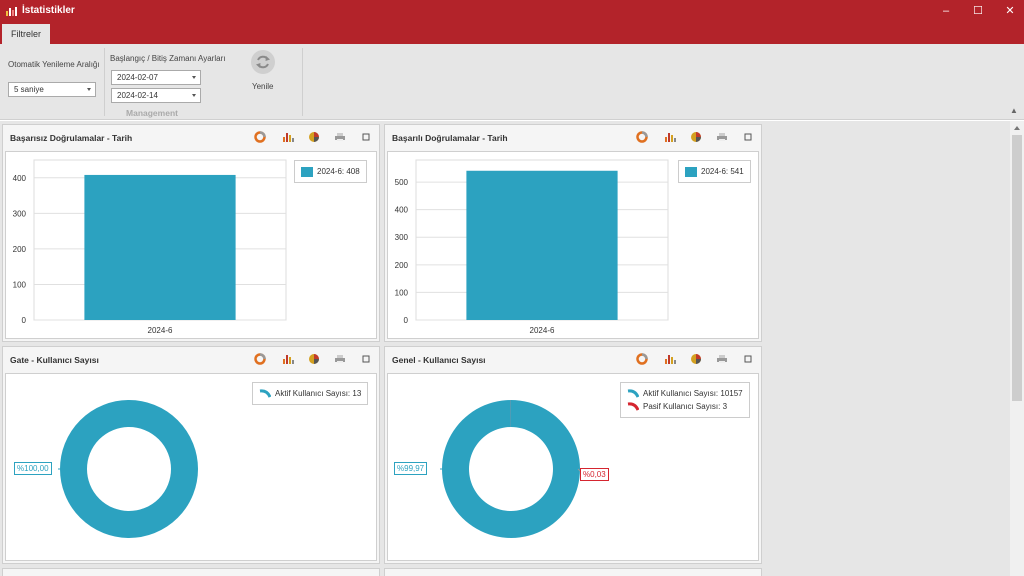 This screenshot has height=576, width=1024. Describe the element at coordinates (191, 359) in the screenshot. I see `panel-header: Gate - Kullanıcı Sayısı` at that location.